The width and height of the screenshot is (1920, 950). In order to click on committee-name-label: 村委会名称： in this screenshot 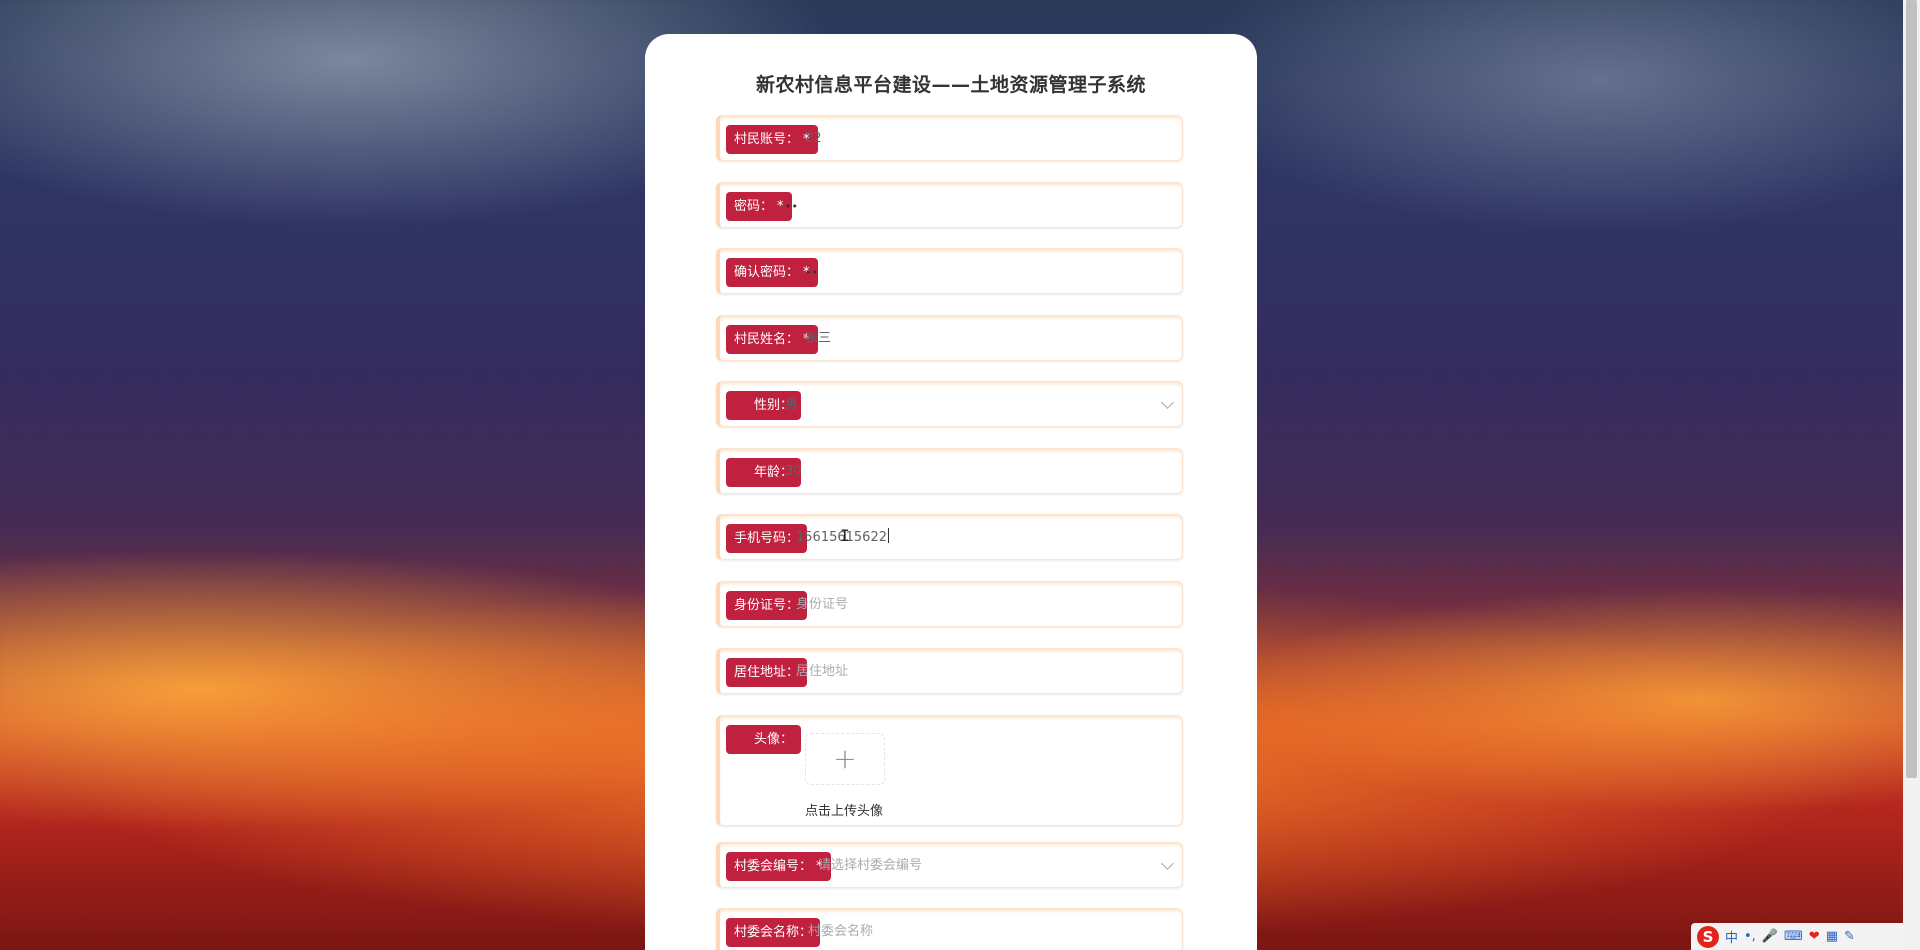, I will do `click(773, 932)`.